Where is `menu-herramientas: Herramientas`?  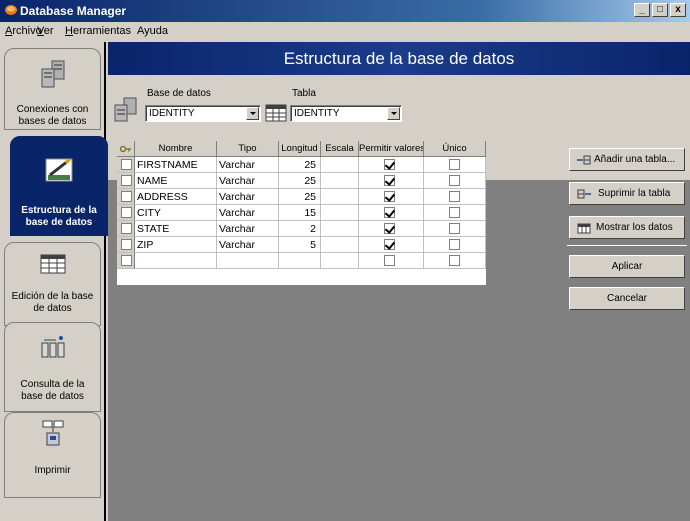 menu-herramientas: Herramientas is located at coordinates (98, 31).